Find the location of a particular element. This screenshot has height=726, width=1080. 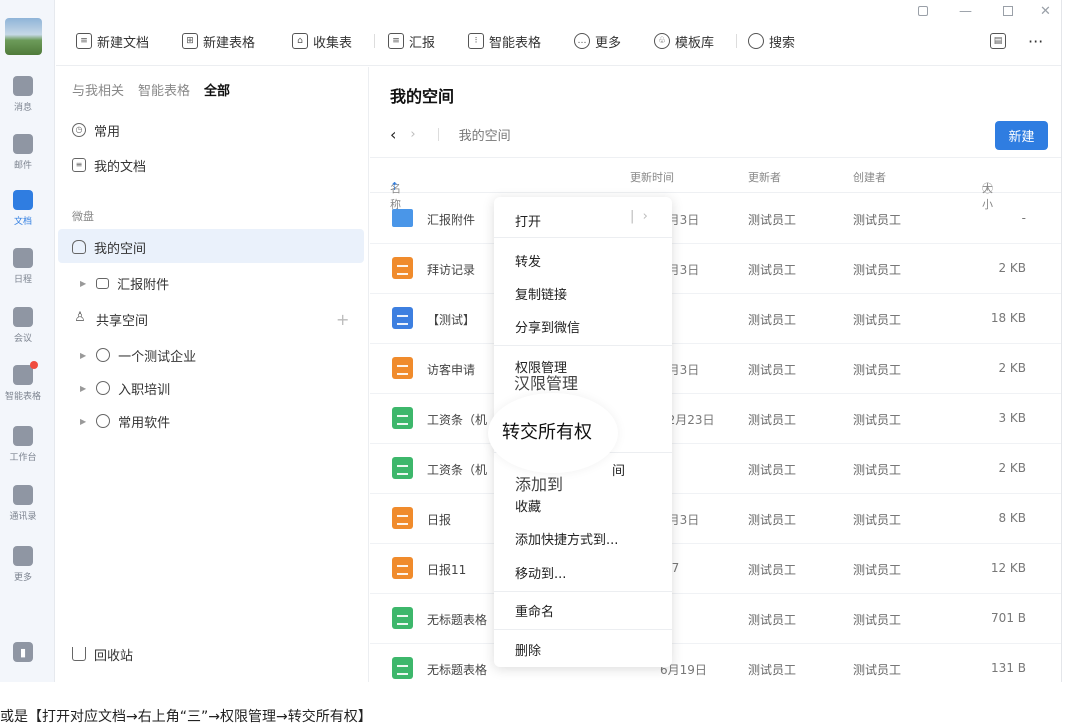

table-row: 汇报附件 4月3日 测试员工 测试员工 - is located at coordinates (715, 219).